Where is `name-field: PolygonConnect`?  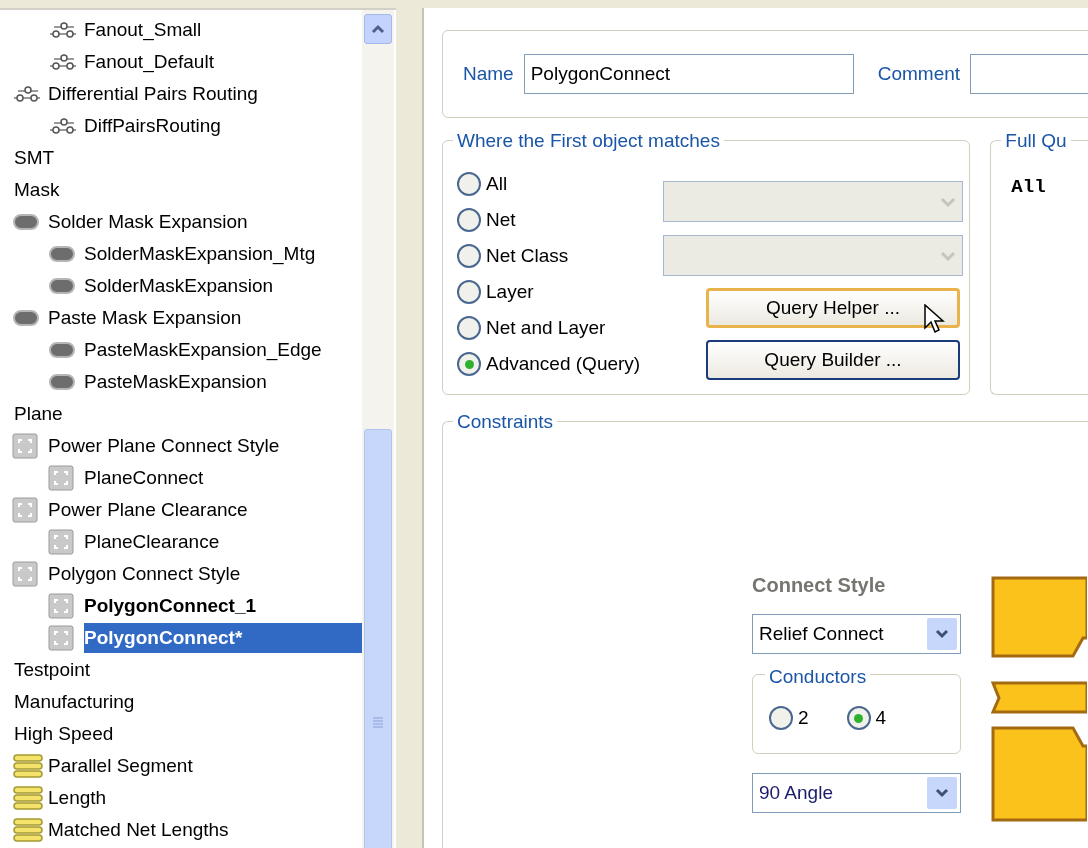 name-field: PolygonConnect is located at coordinates (688, 74).